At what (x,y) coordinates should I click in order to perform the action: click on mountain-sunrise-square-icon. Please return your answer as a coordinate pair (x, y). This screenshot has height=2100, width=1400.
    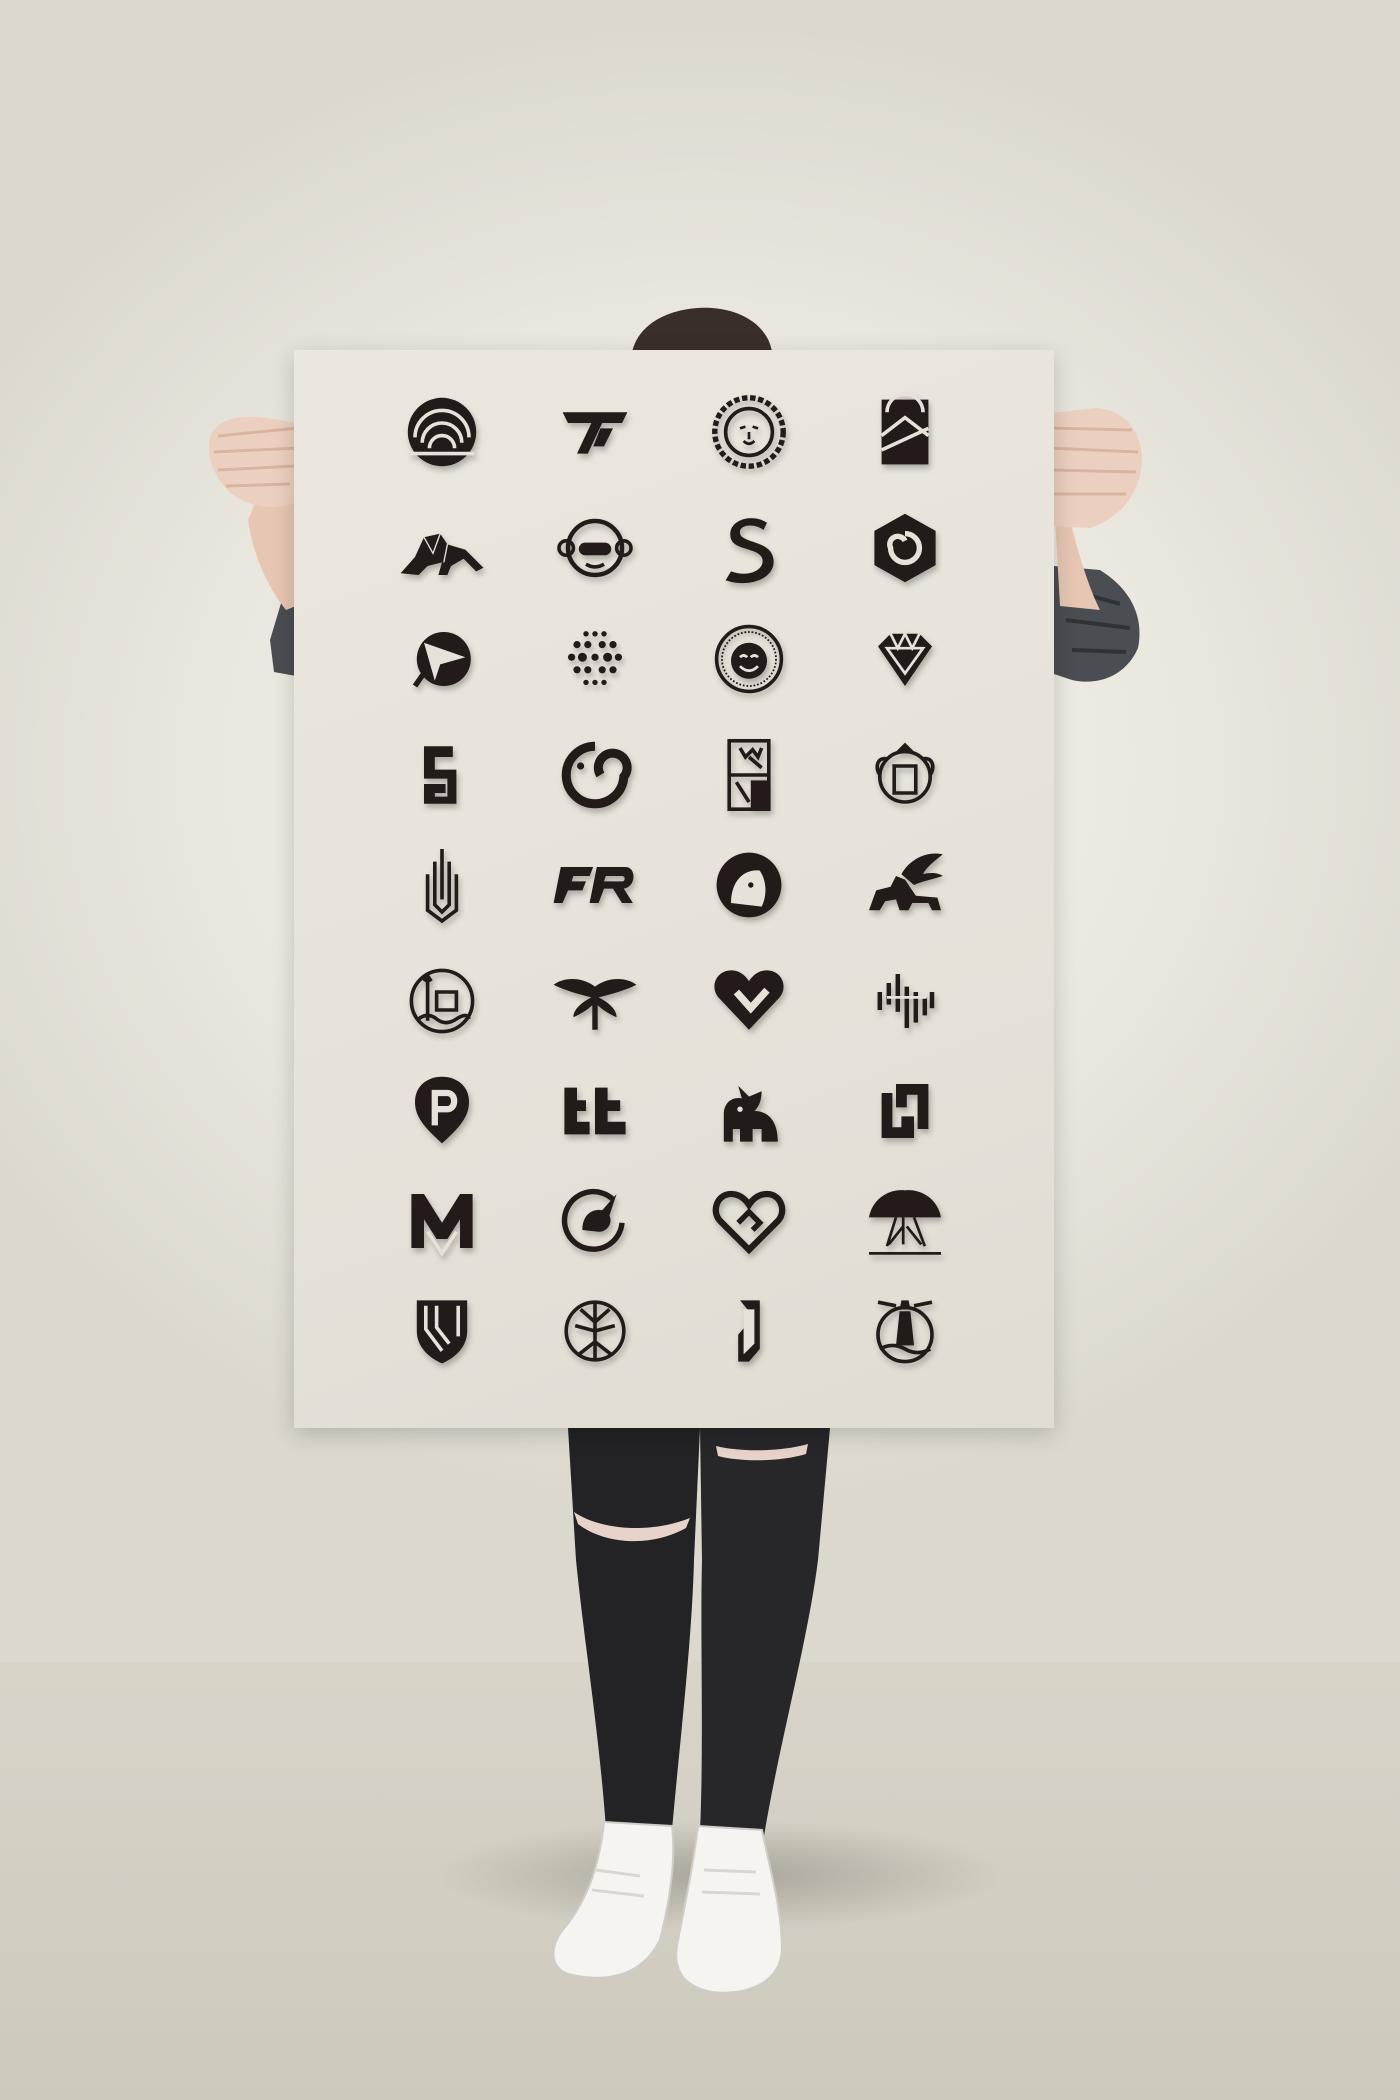
    Looking at the image, I should click on (905, 432).